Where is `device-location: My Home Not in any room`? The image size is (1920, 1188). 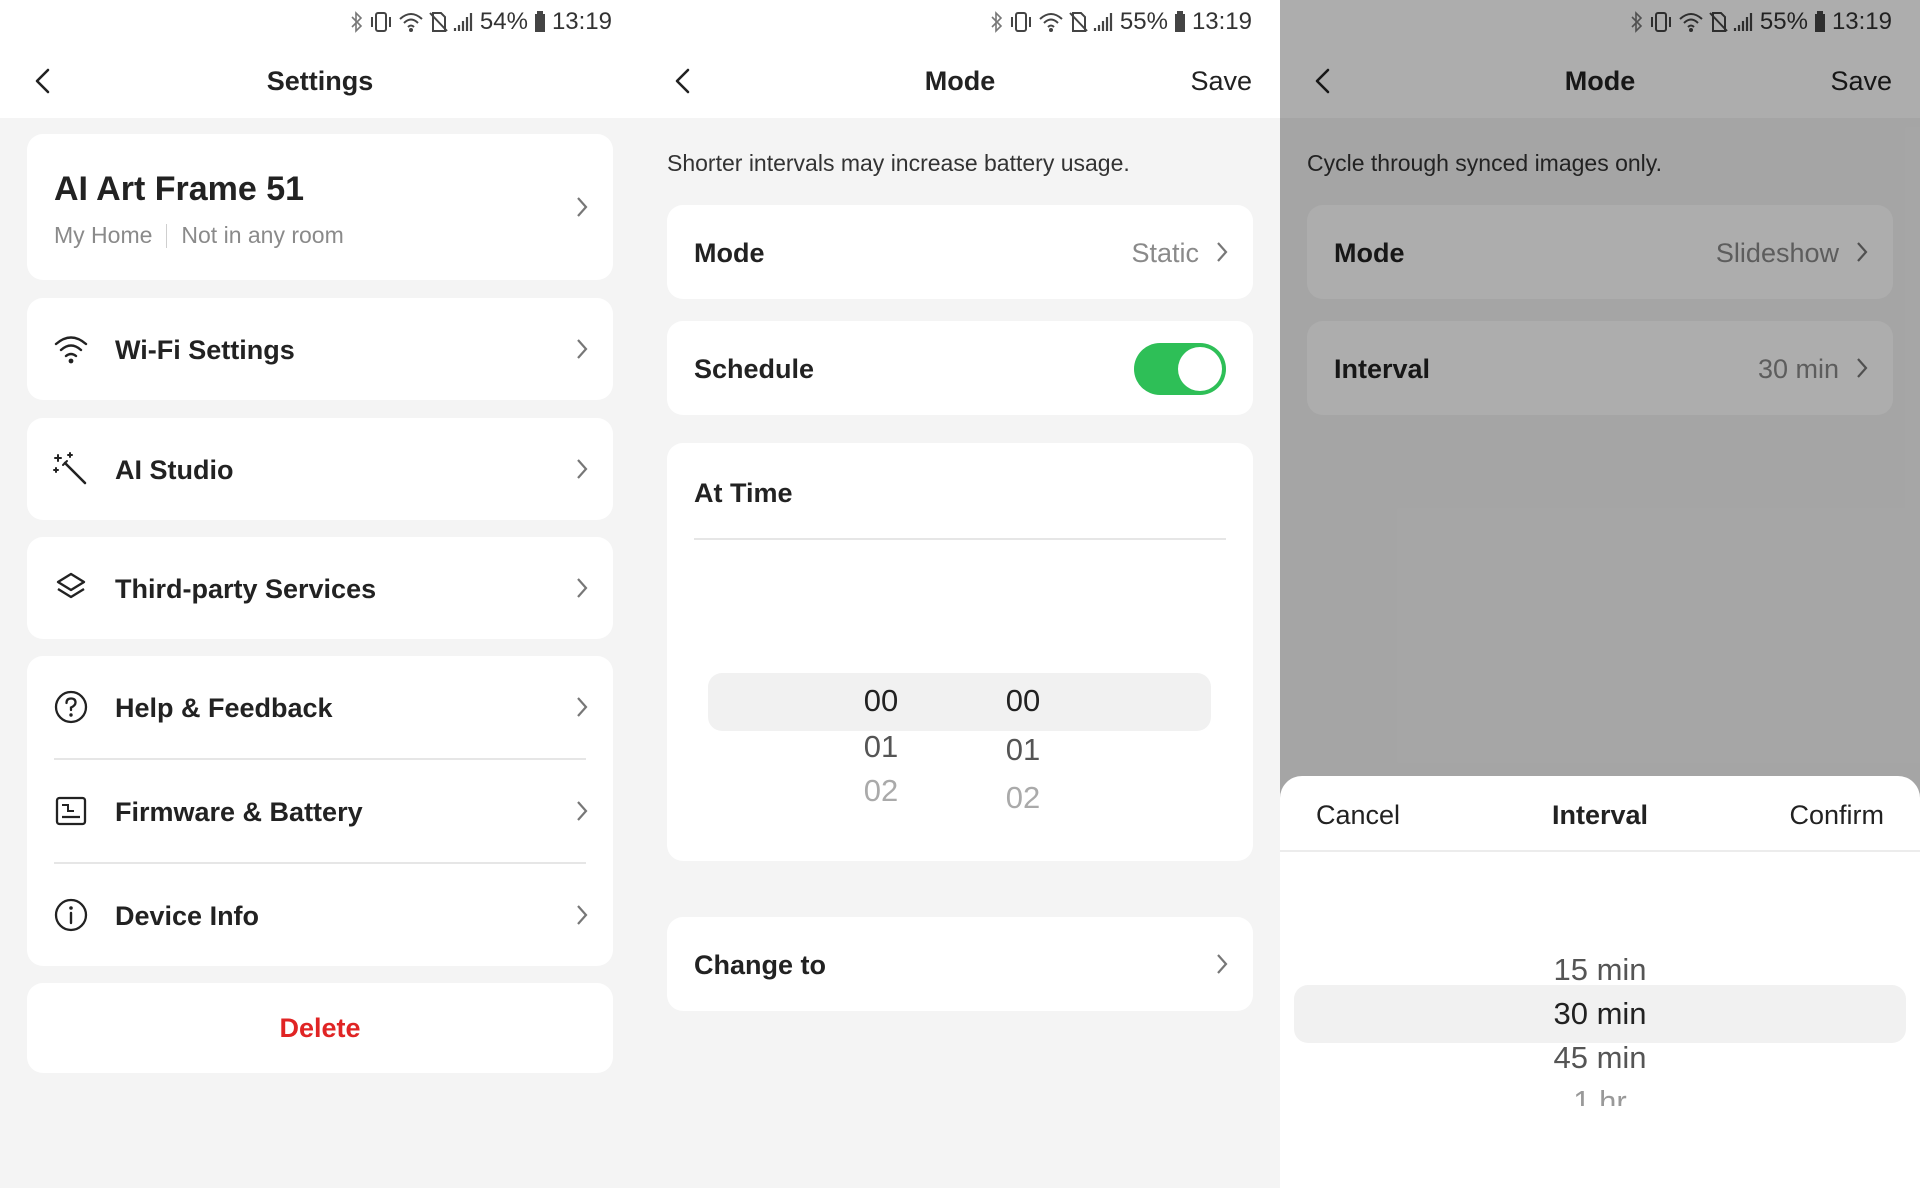
device-location: My Home Not in any room is located at coordinates (199, 235).